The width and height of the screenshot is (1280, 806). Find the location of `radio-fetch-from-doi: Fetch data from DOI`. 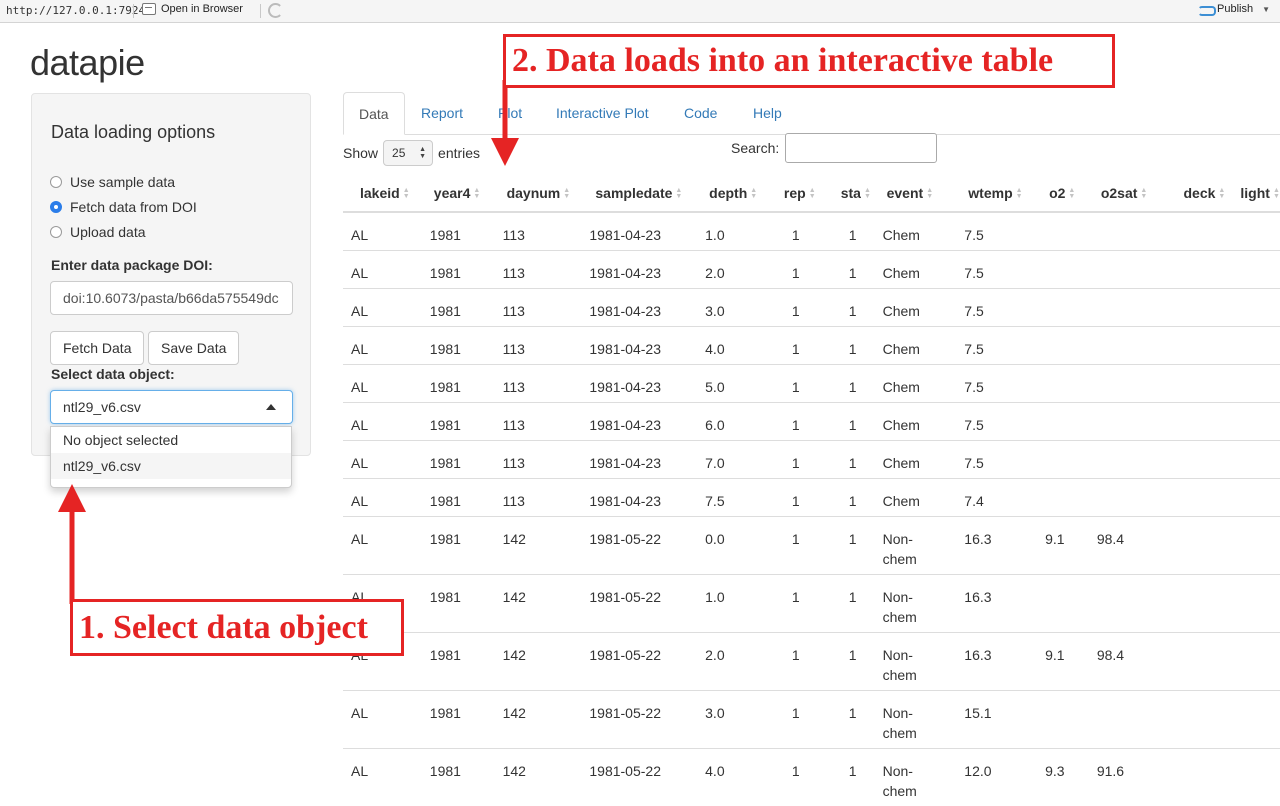

radio-fetch-from-doi: Fetch data from DOI is located at coordinates (123, 207).